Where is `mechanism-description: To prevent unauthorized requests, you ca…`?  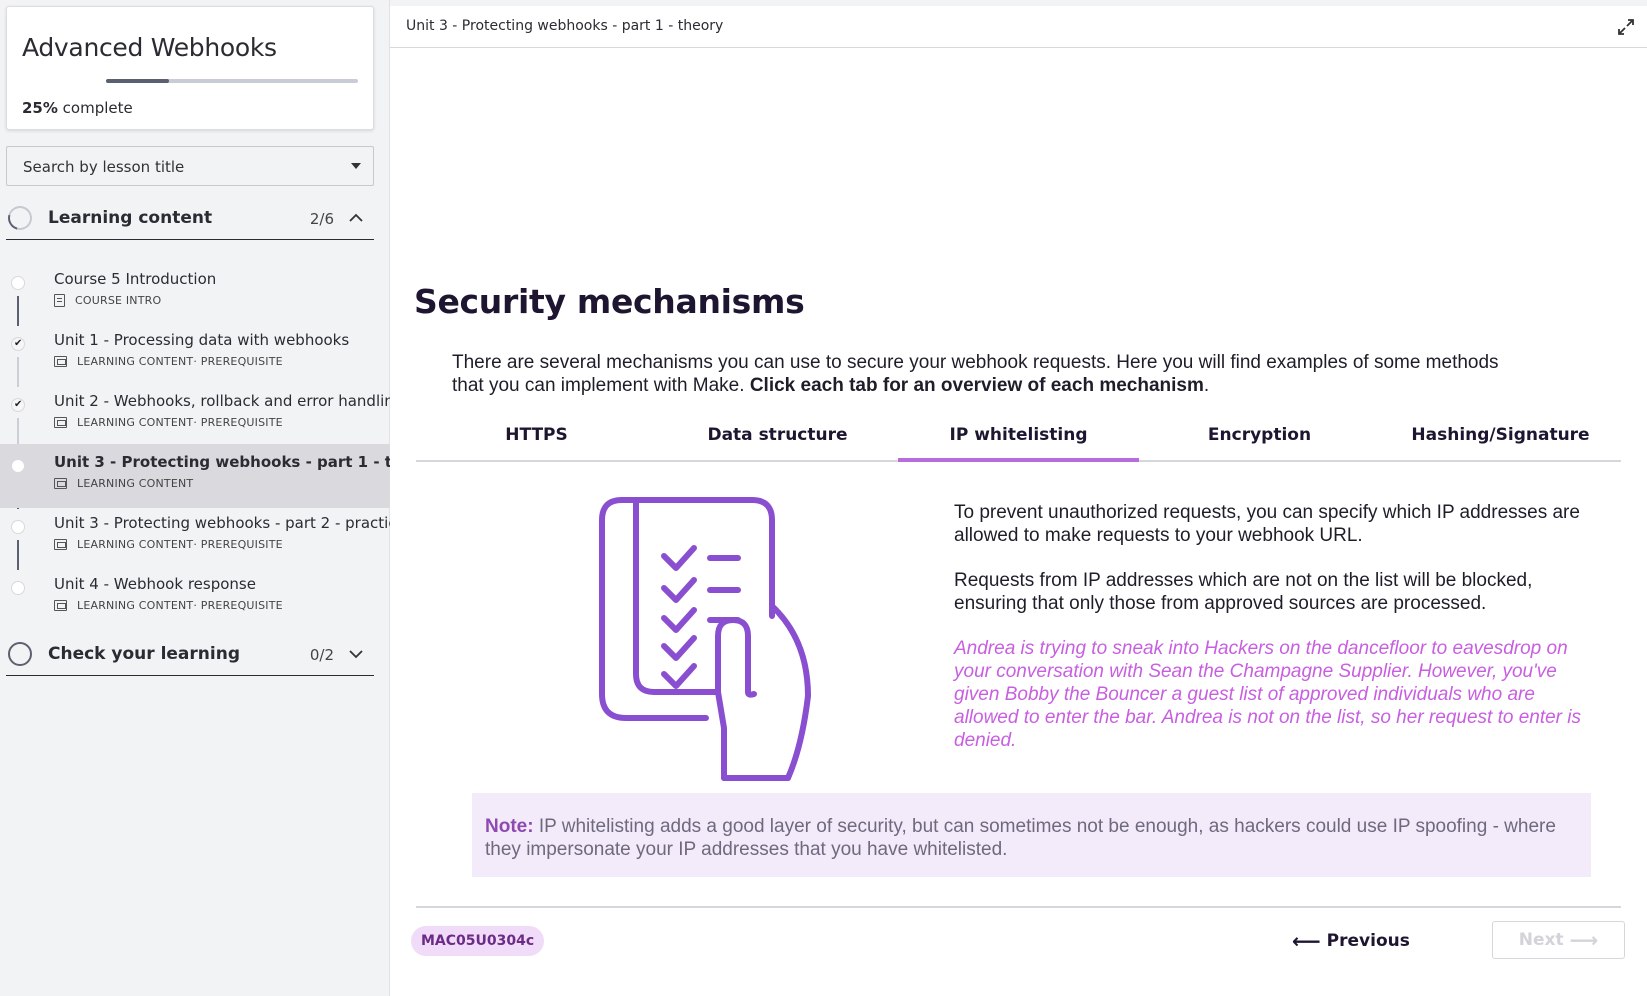
mechanism-description: To prevent unauthorized requests, you ca… is located at coordinates (1279, 637).